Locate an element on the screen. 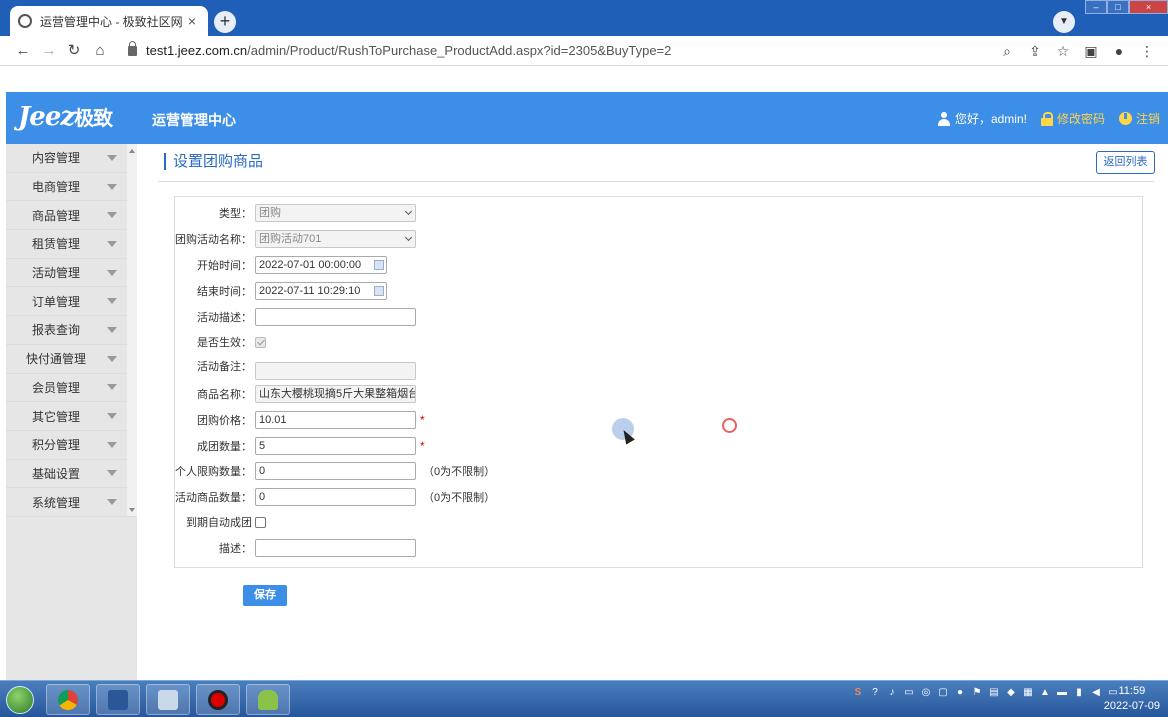 The height and width of the screenshot is (717, 1168). globe-icon is located at coordinates (25, 21).